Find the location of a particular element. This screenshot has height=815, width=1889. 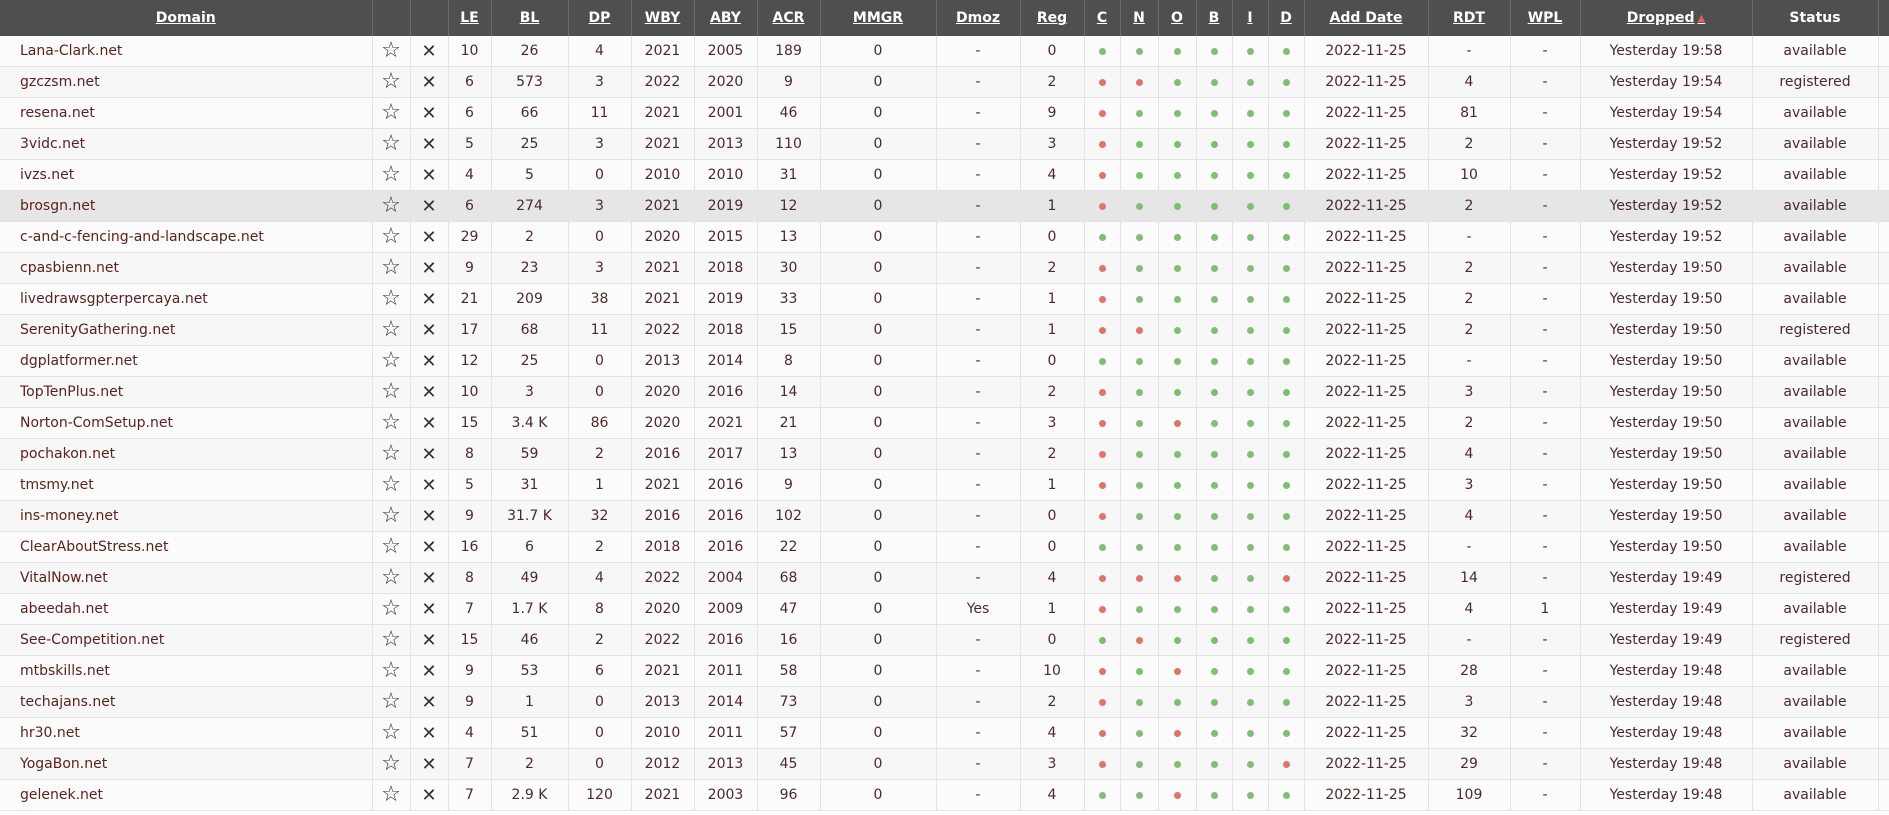

col-header-add-date: Add Date is located at coordinates (1366, 18).